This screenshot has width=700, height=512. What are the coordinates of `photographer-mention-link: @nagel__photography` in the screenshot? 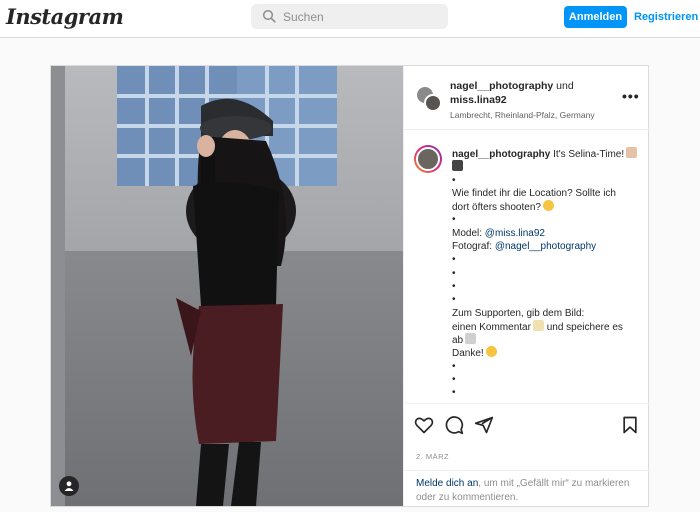 It's located at (545, 246).